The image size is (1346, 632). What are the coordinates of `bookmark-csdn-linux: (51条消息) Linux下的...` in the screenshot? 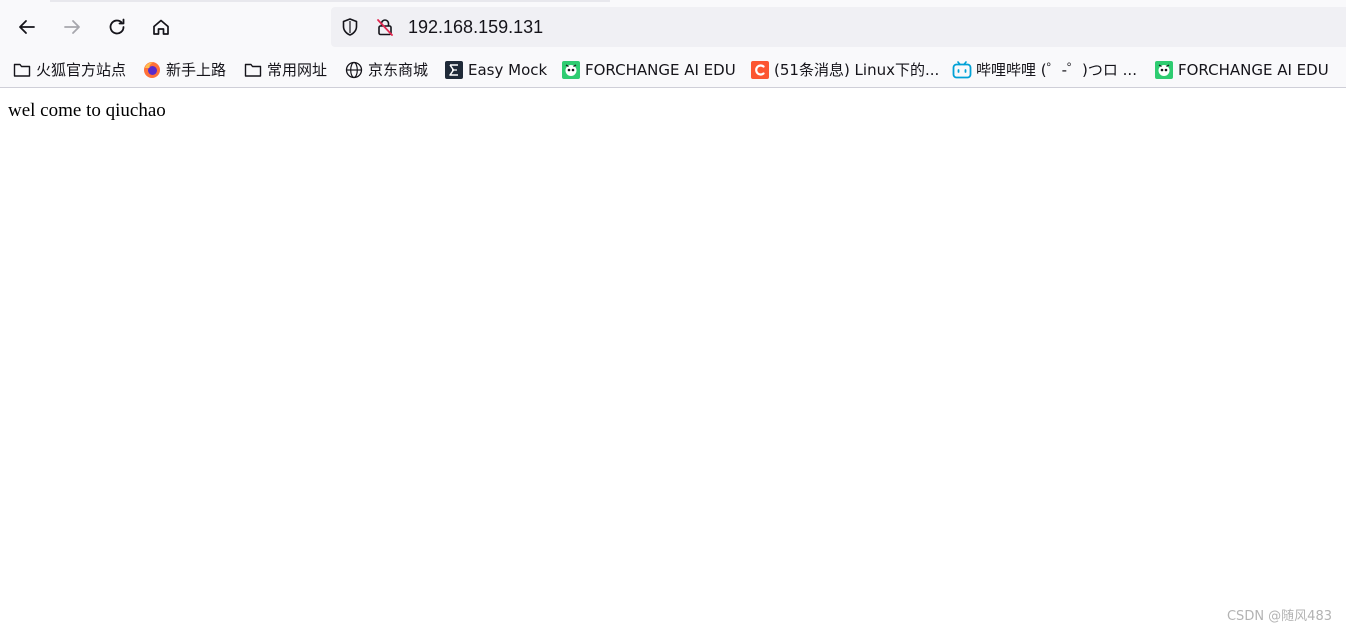 It's located at (844, 70).